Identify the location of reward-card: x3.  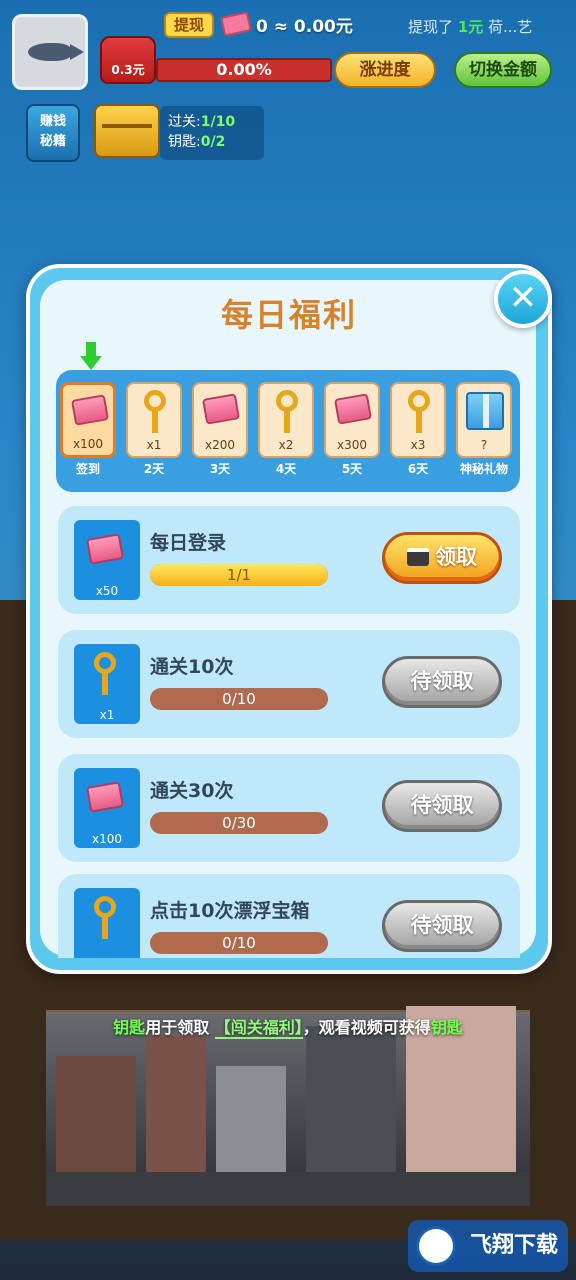
(418, 420).